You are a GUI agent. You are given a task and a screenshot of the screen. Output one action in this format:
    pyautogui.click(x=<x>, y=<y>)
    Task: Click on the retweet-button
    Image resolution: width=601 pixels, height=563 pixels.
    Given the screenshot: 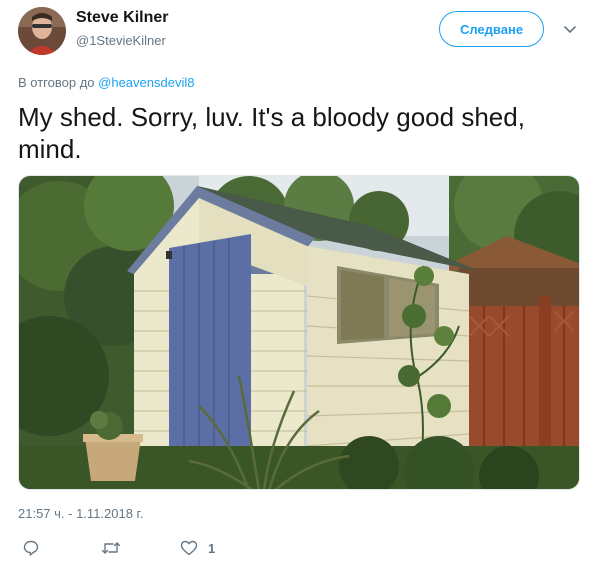 What is the action you would take?
    pyautogui.click(x=111, y=548)
    